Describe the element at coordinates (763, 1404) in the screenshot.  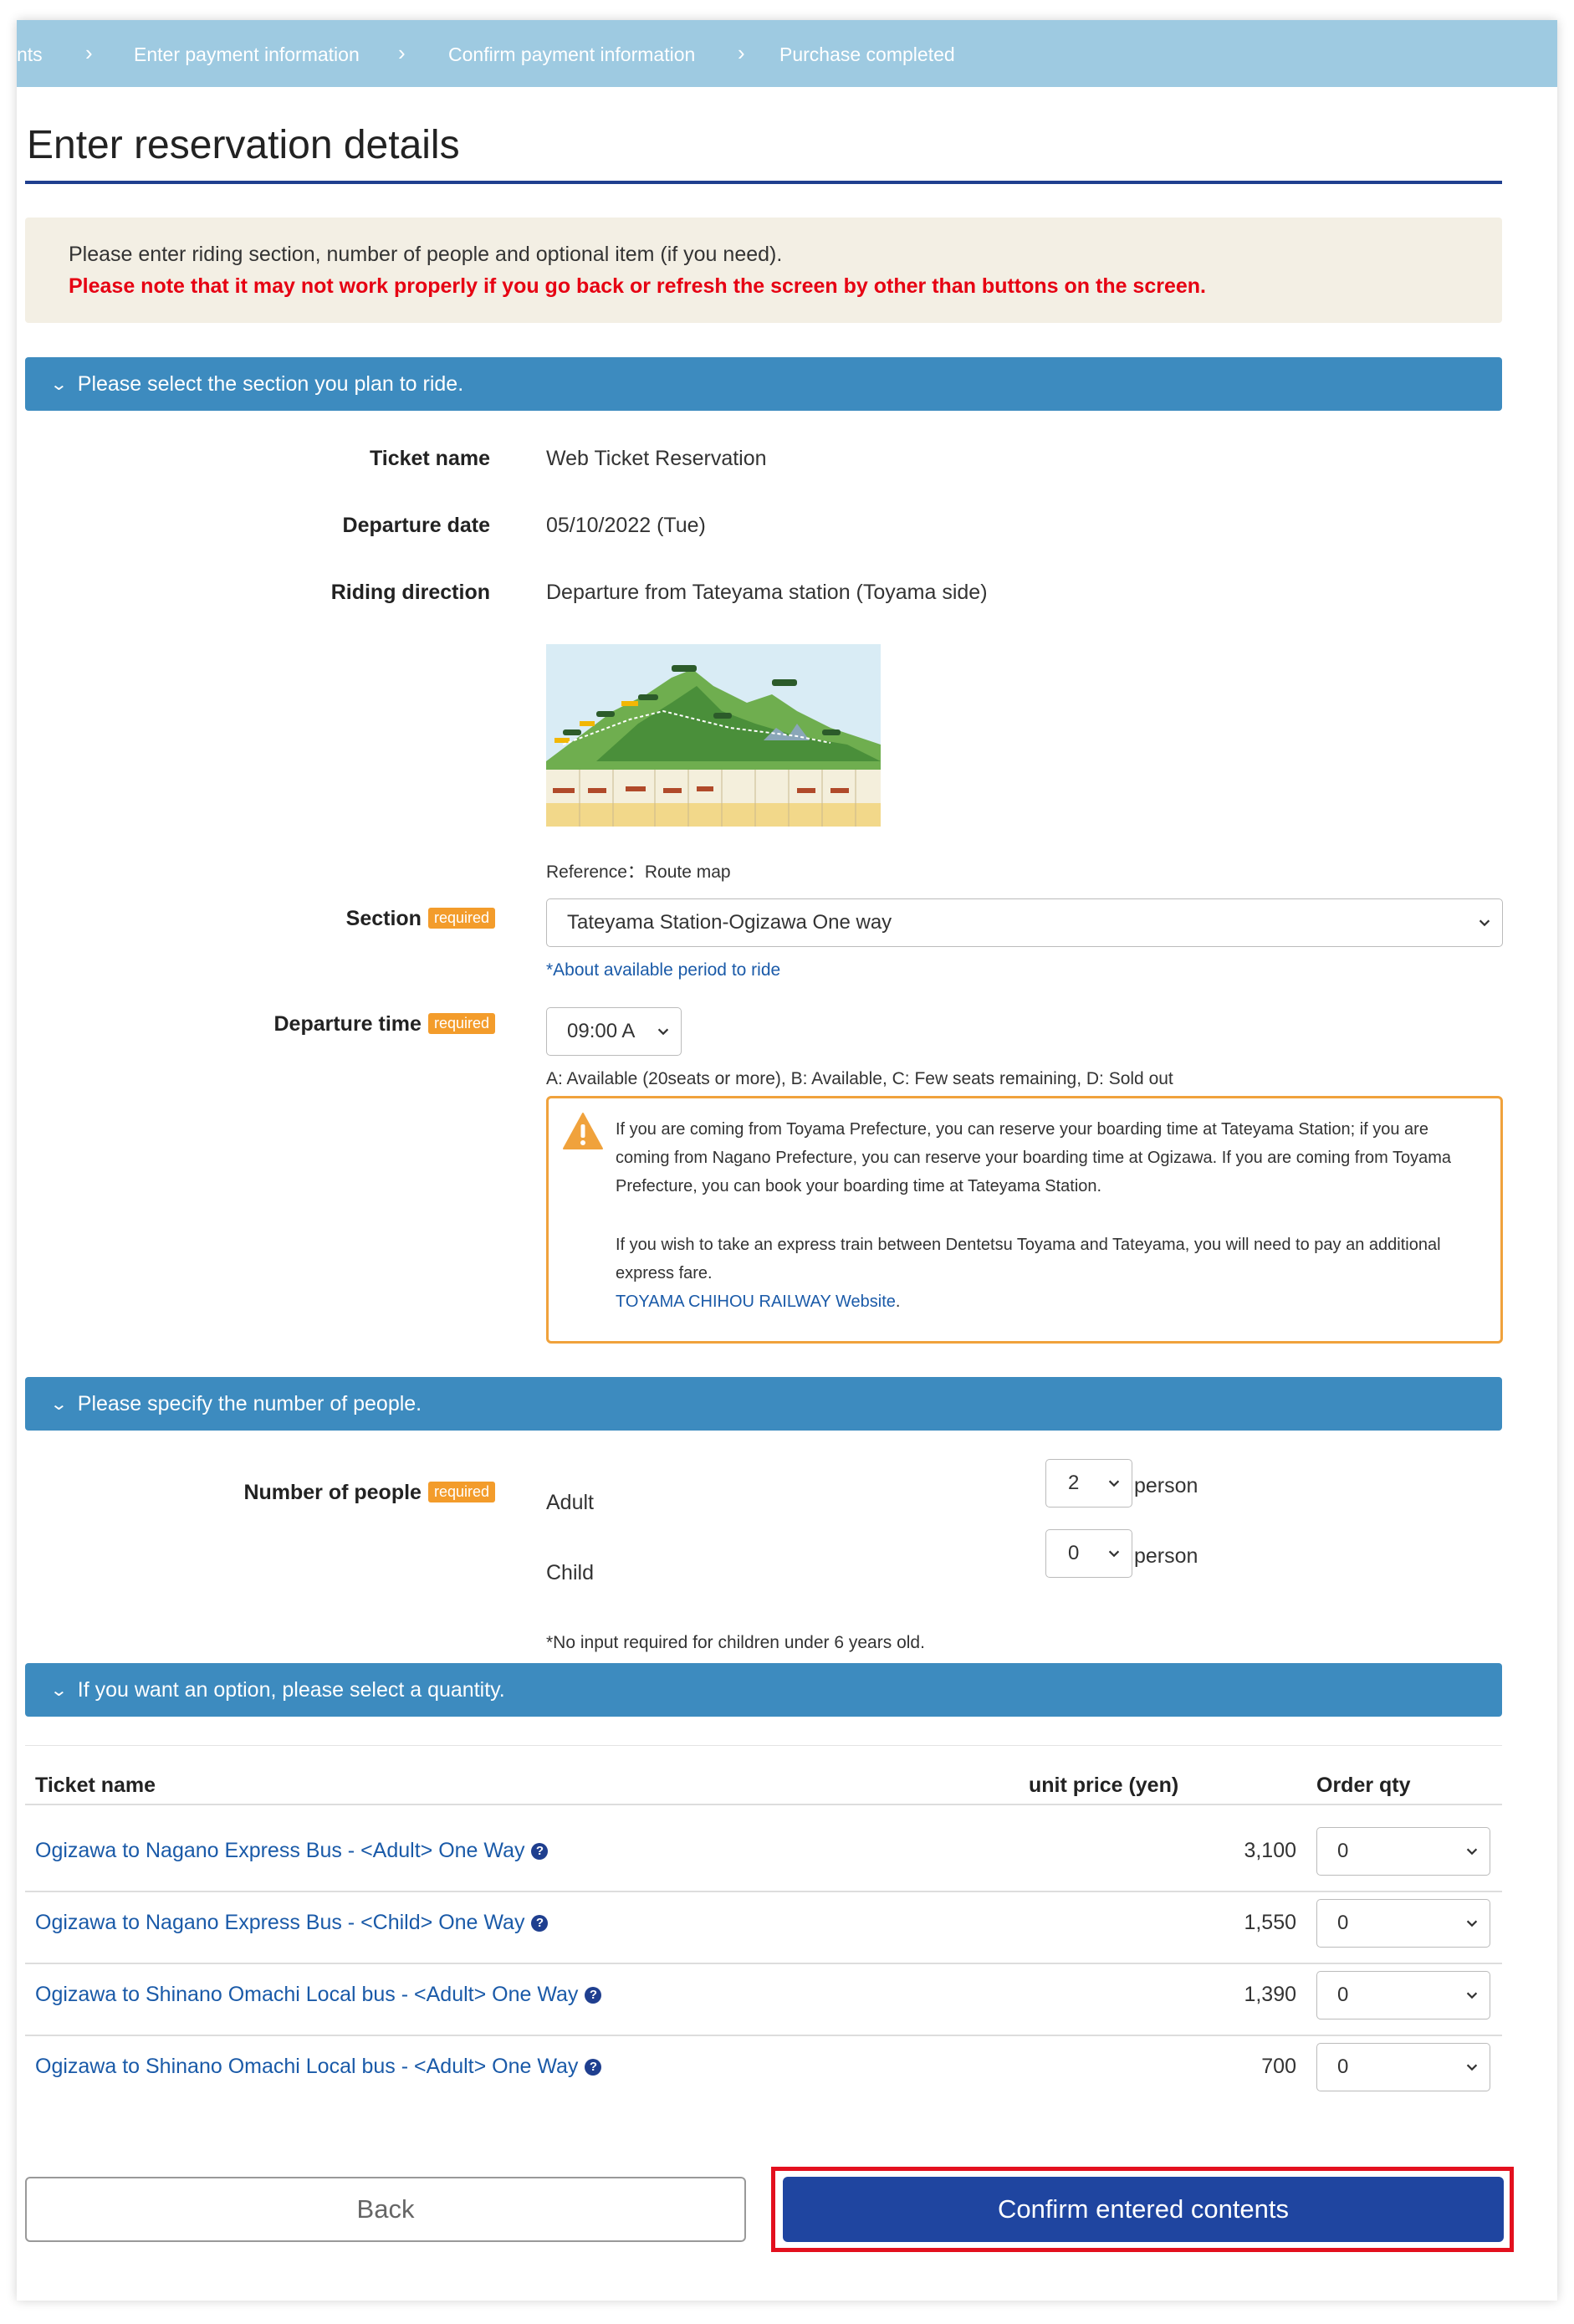
I see `section-people-header: ⌄ Please specify the number of people.` at that location.